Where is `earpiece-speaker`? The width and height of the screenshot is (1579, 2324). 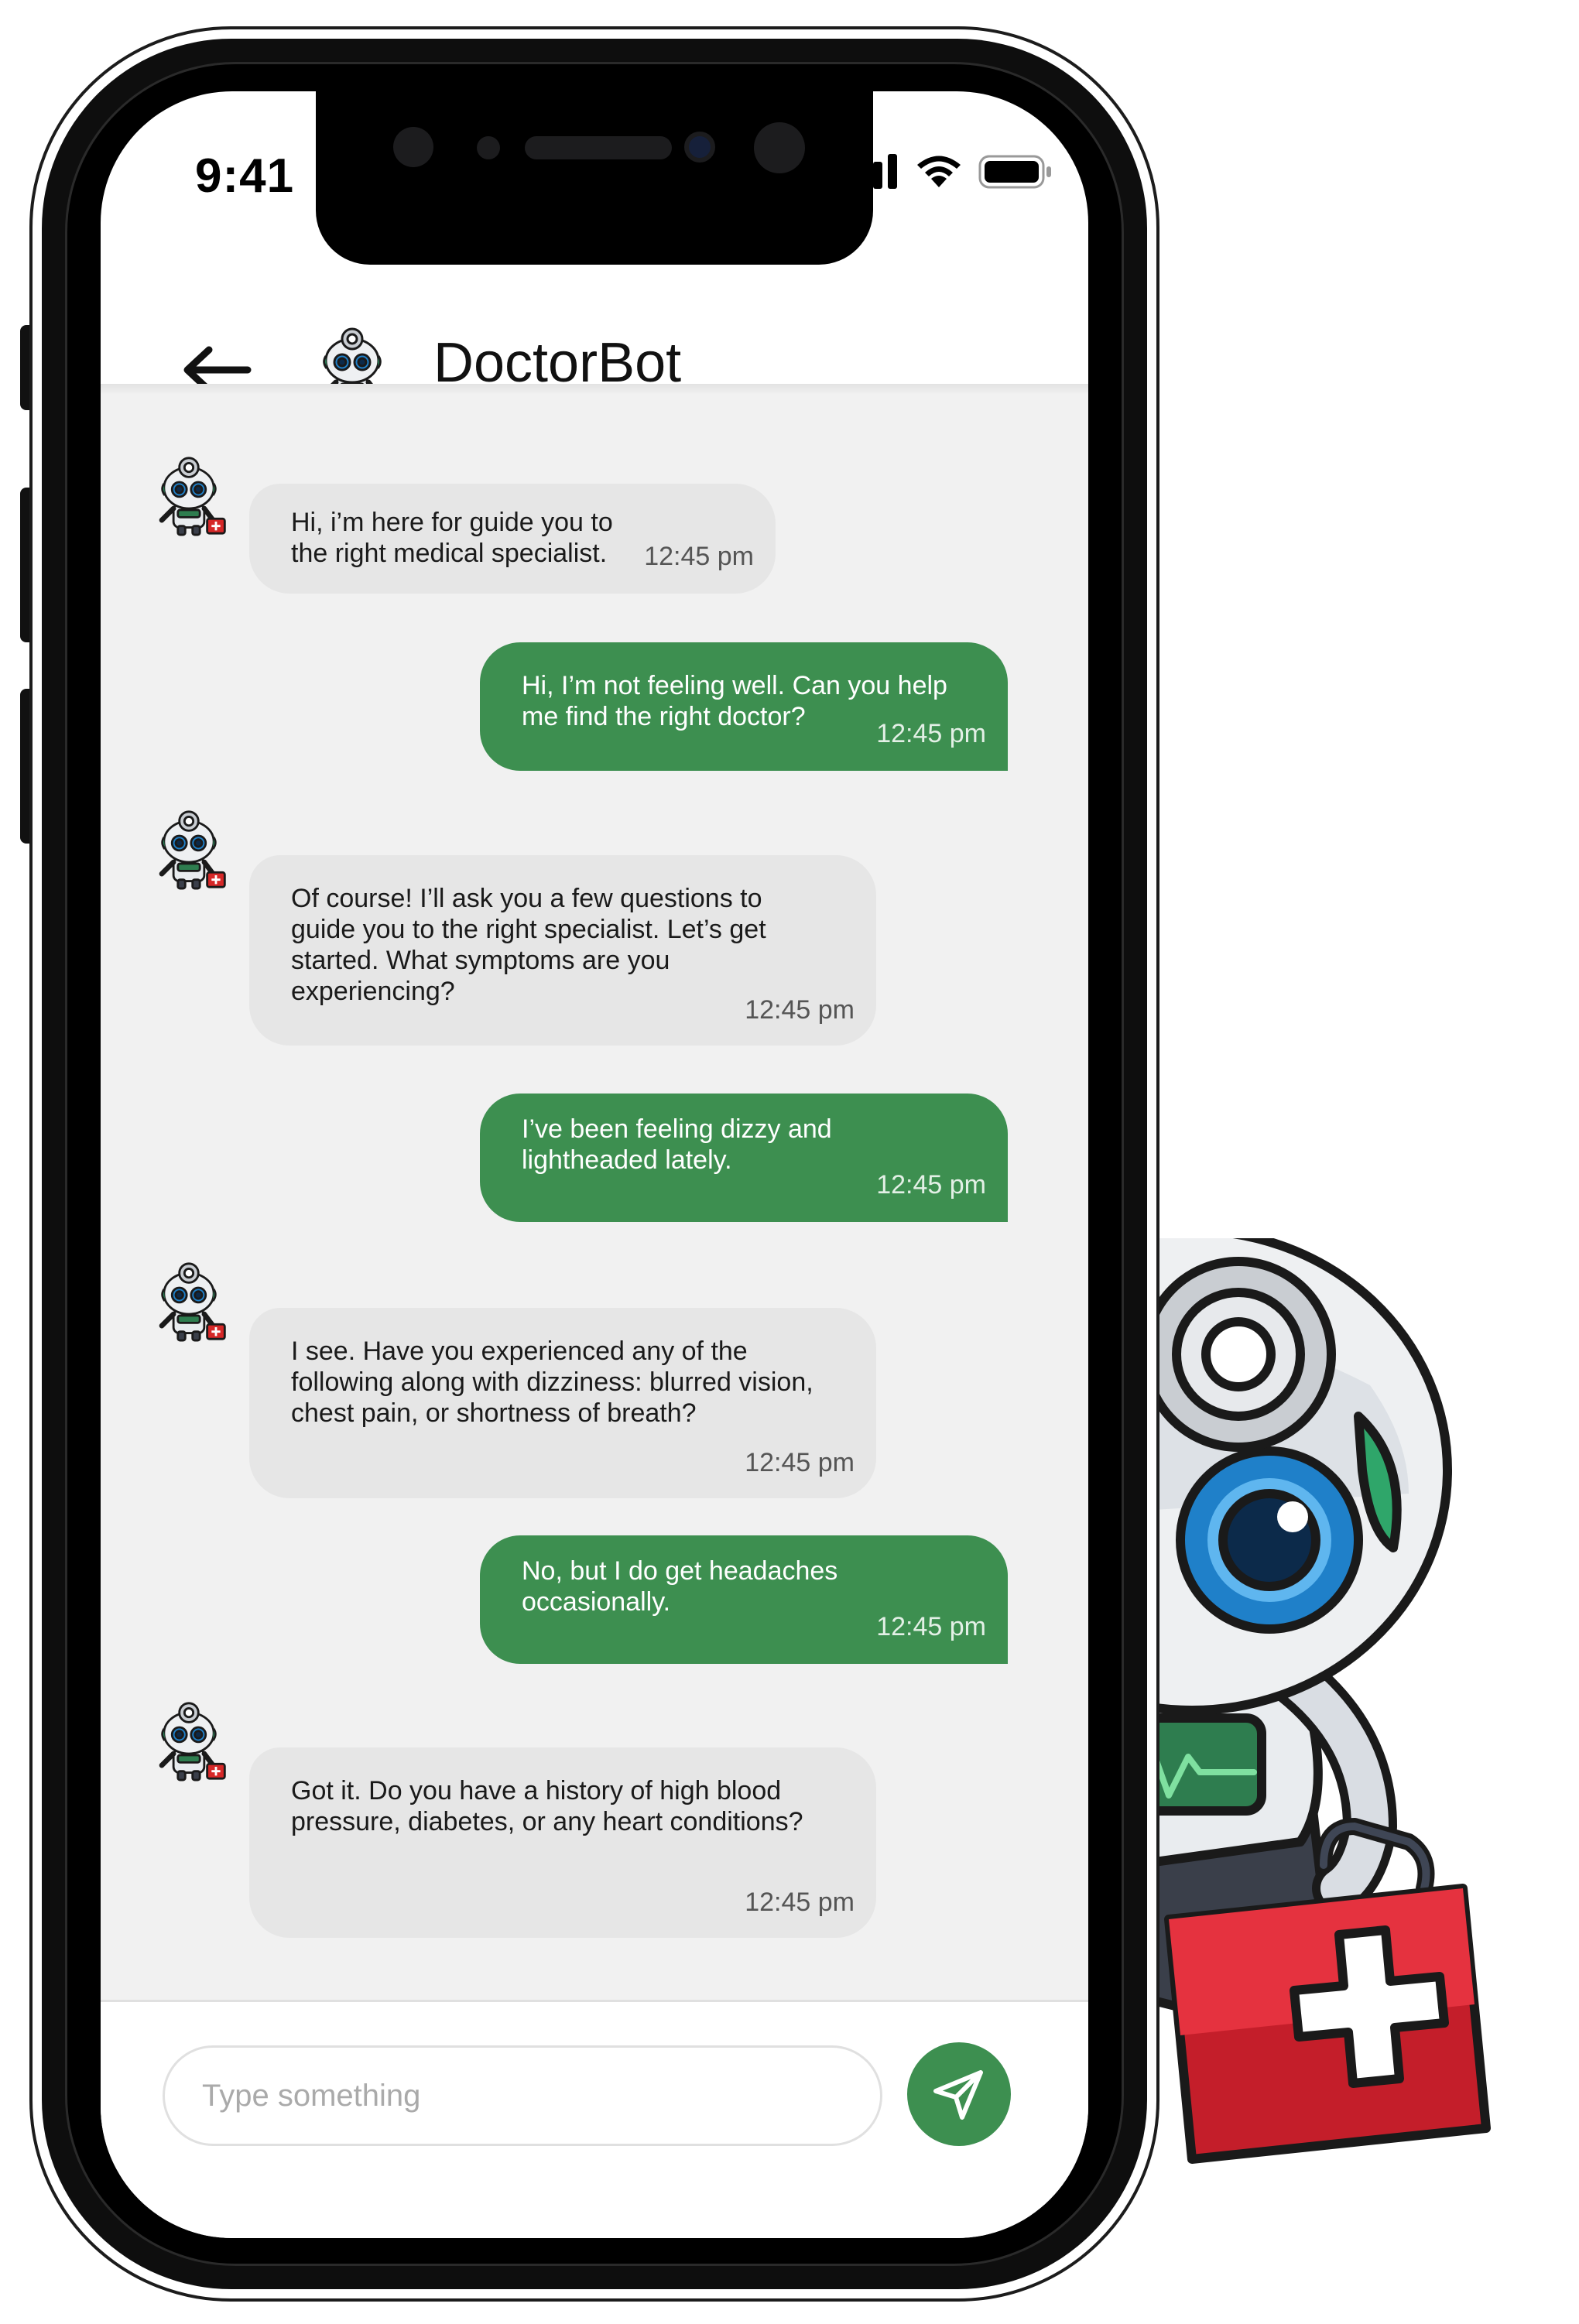
earpiece-speaker is located at coordinates (599, 147).